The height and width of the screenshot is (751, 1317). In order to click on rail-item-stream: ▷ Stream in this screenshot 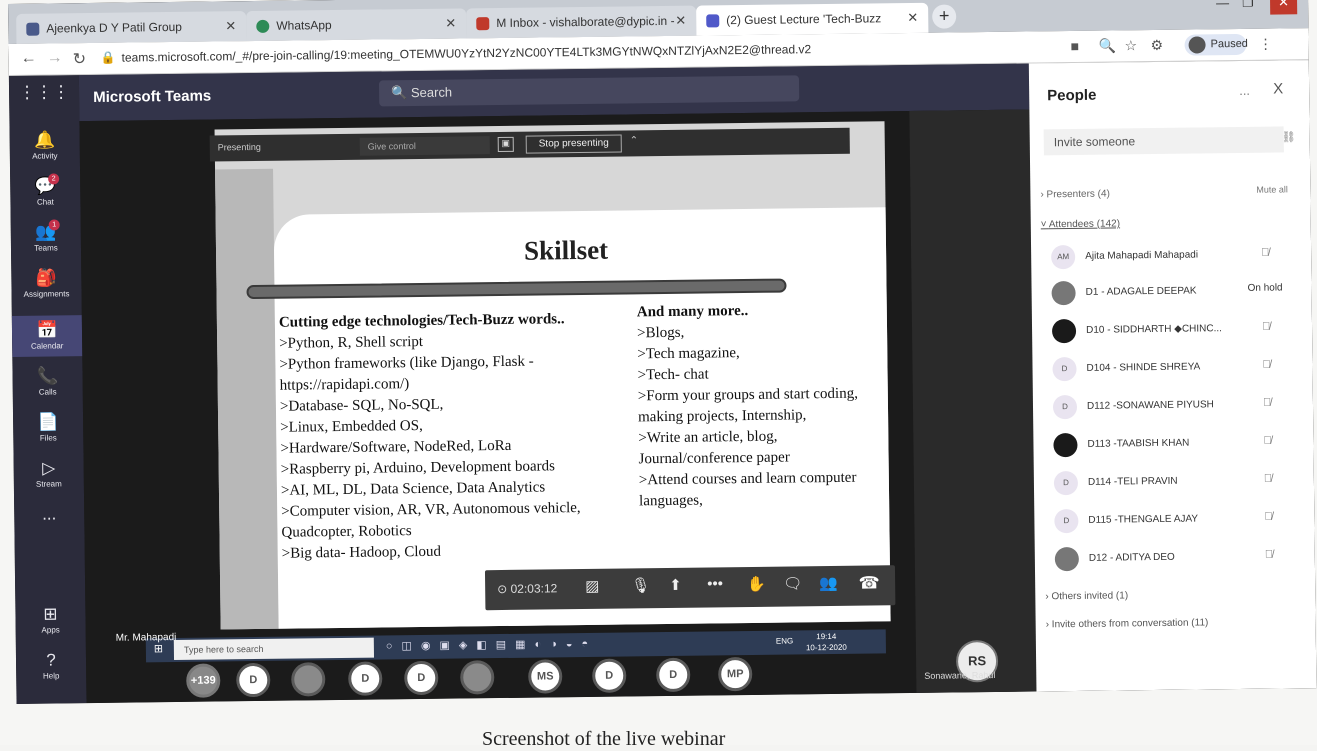, I will do `click(49, 473)`.